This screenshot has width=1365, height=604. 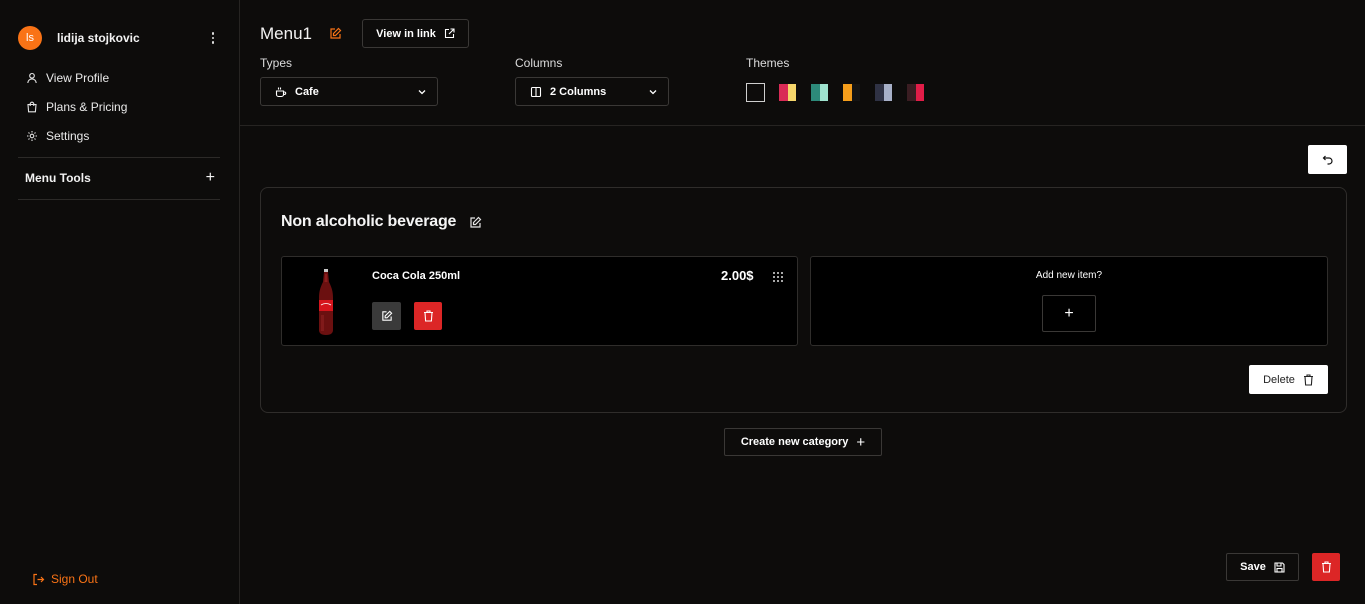 What do you see at coordinates (349, 91) in the screenshot?
I see `types-select: Cafe` at bounding box center [349, 91].